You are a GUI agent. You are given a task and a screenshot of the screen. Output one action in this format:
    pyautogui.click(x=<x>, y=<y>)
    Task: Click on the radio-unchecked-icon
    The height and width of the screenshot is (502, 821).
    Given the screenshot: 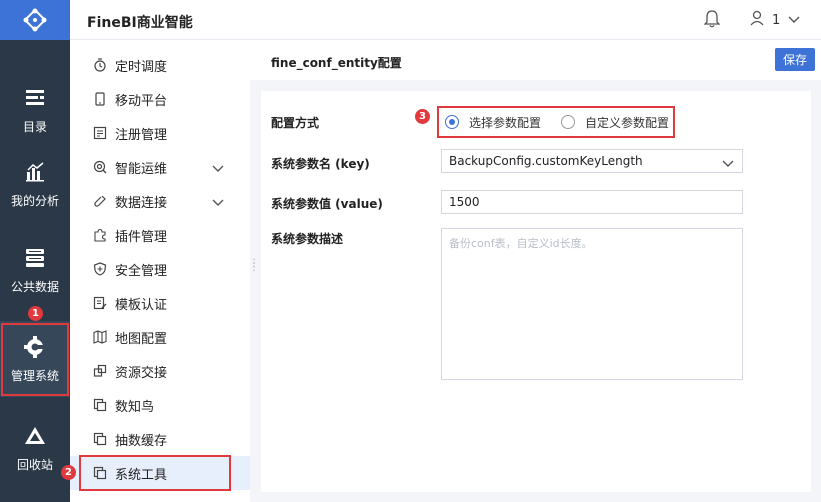 What is the action you would take?
    pyautogui.click(x=568, y=122)
    